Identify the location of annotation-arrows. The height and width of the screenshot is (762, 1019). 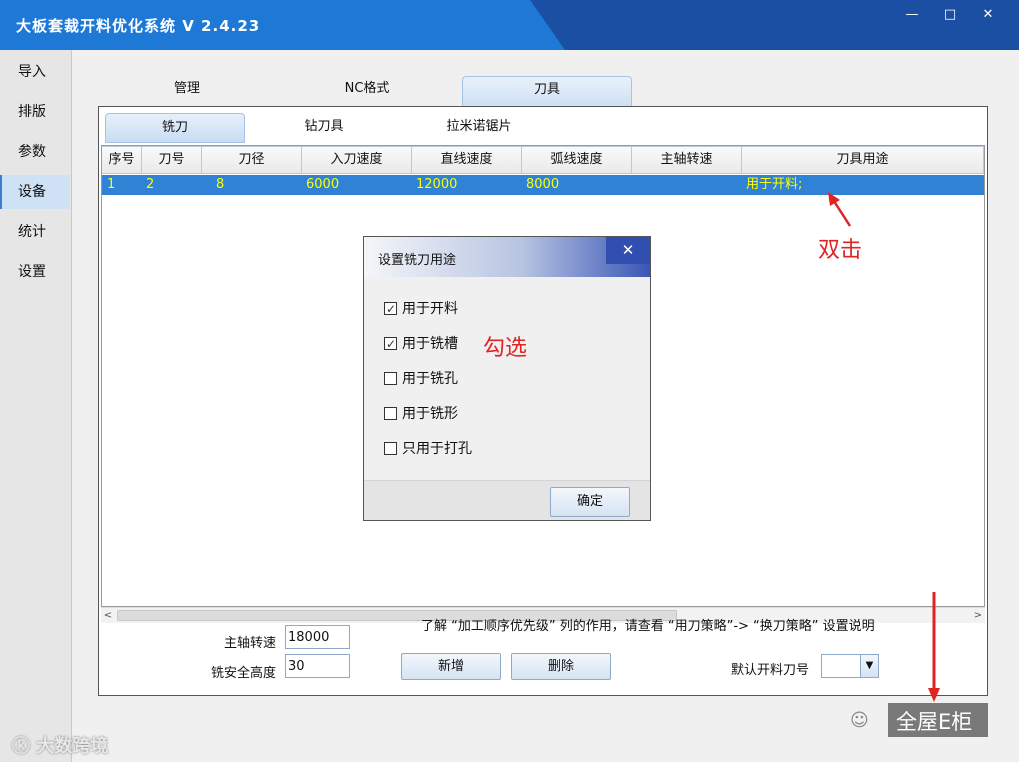
(884, 447).